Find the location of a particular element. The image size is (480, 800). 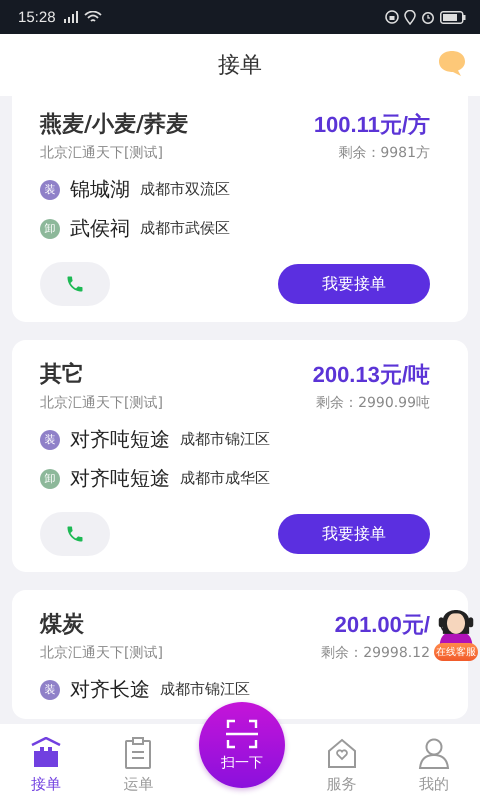

wifi-icon is located at coordinates (93, 17).